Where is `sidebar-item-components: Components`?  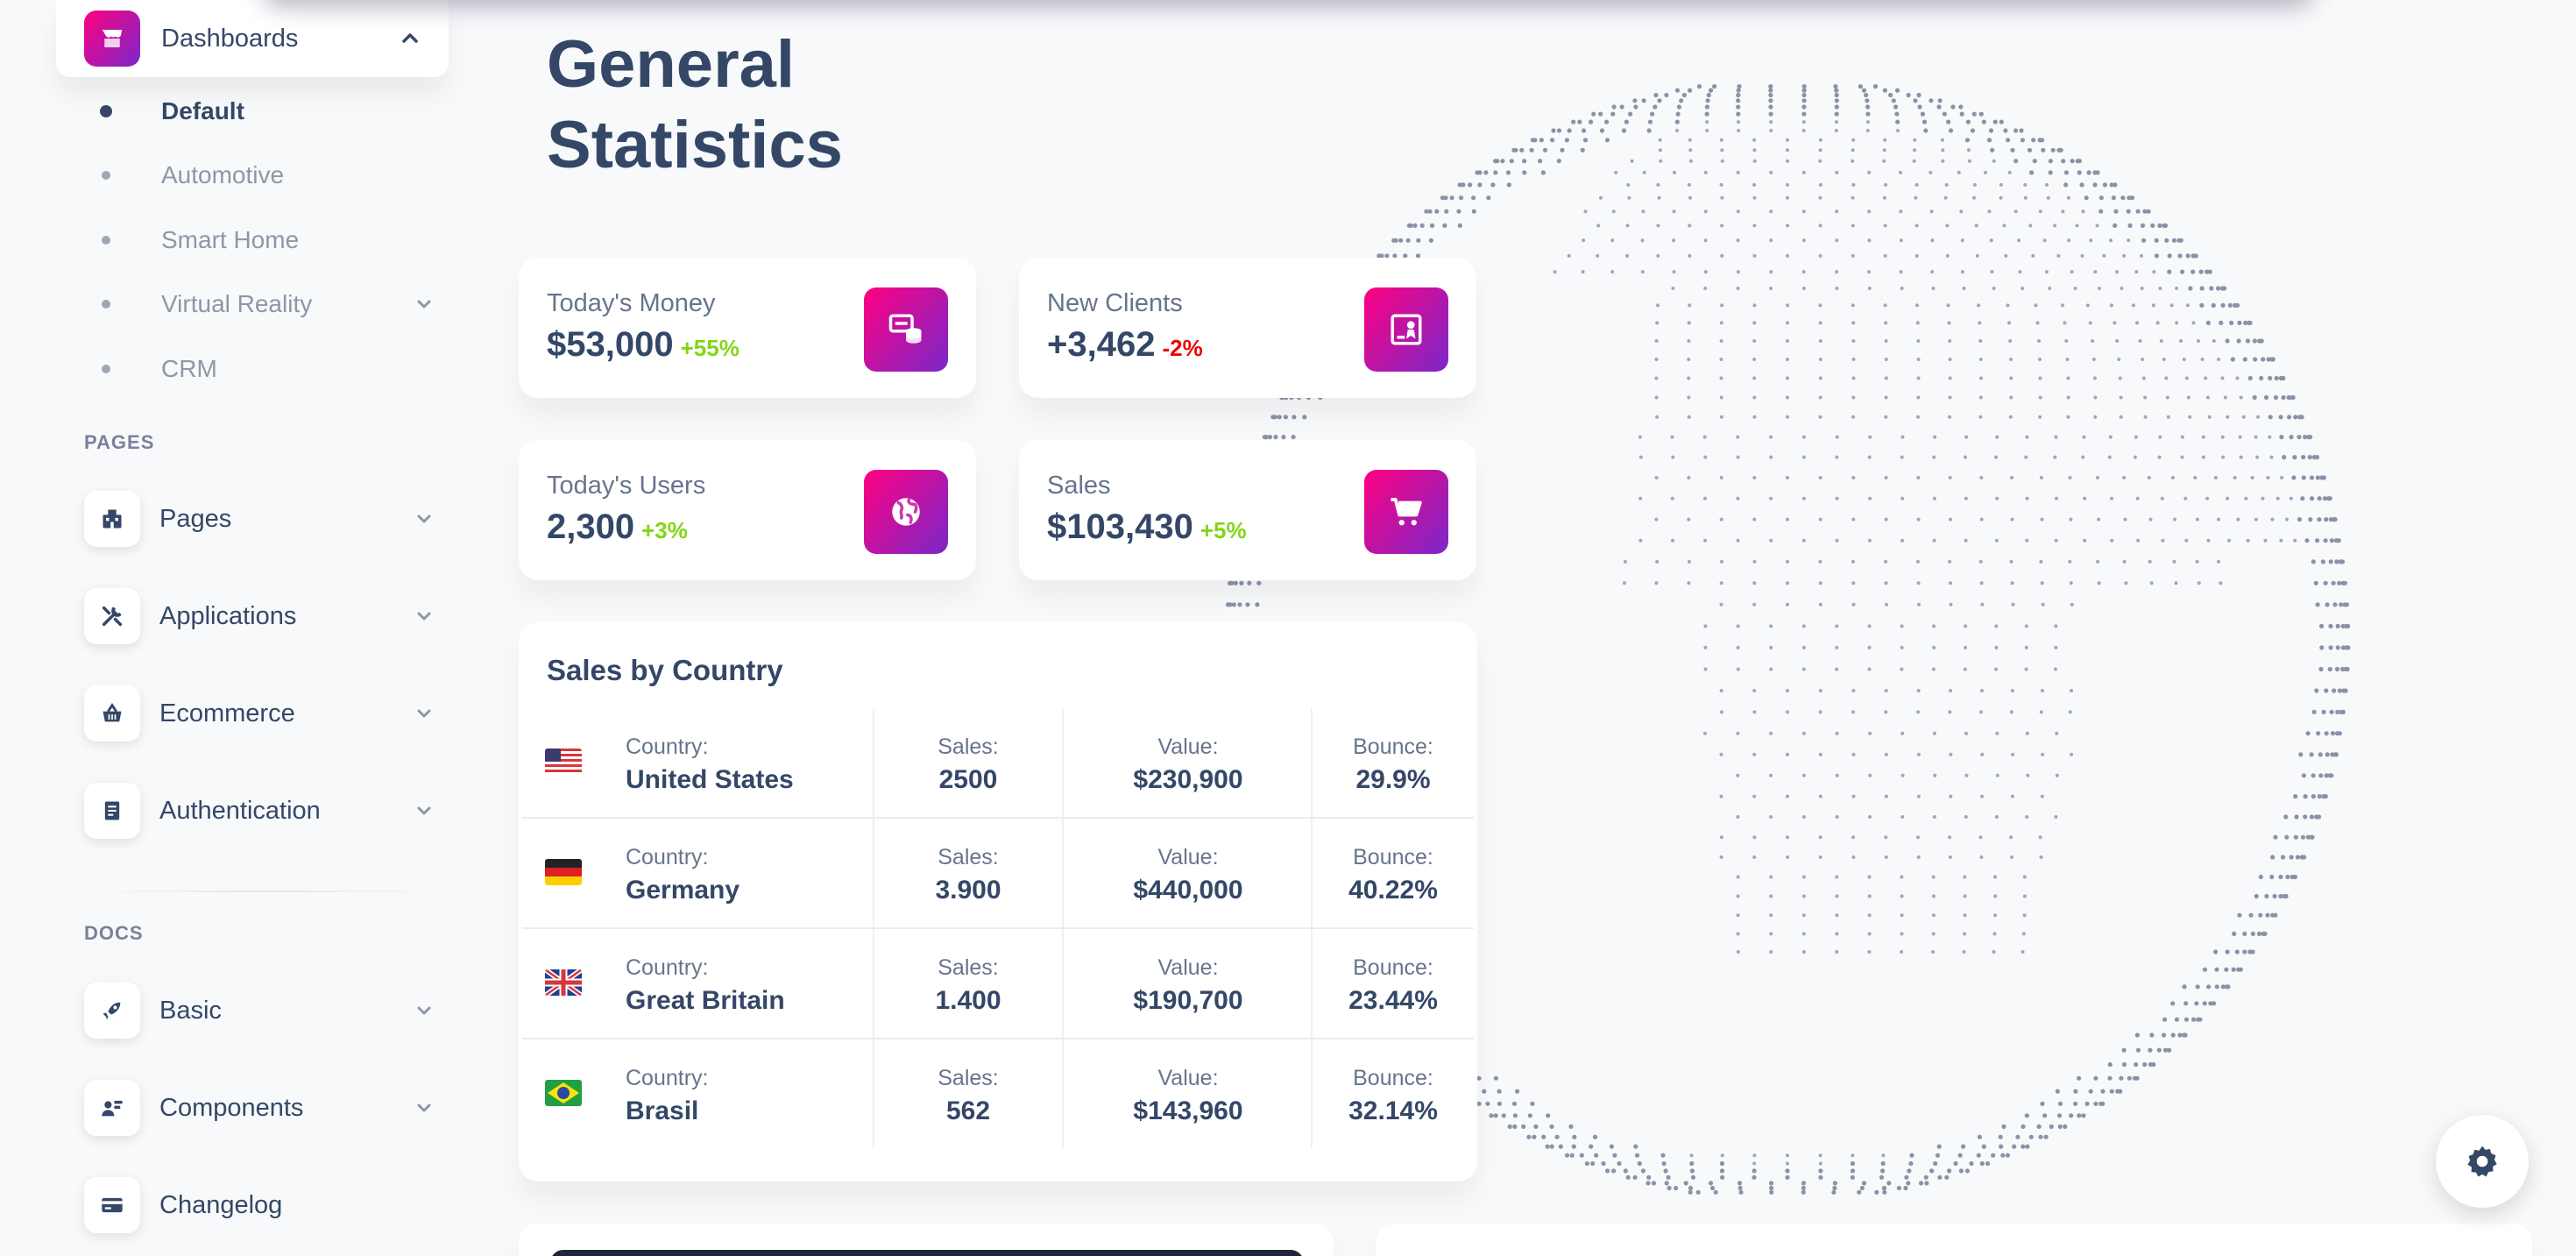
sidebar-item-components: Components is located at coordinates (259, 1108).